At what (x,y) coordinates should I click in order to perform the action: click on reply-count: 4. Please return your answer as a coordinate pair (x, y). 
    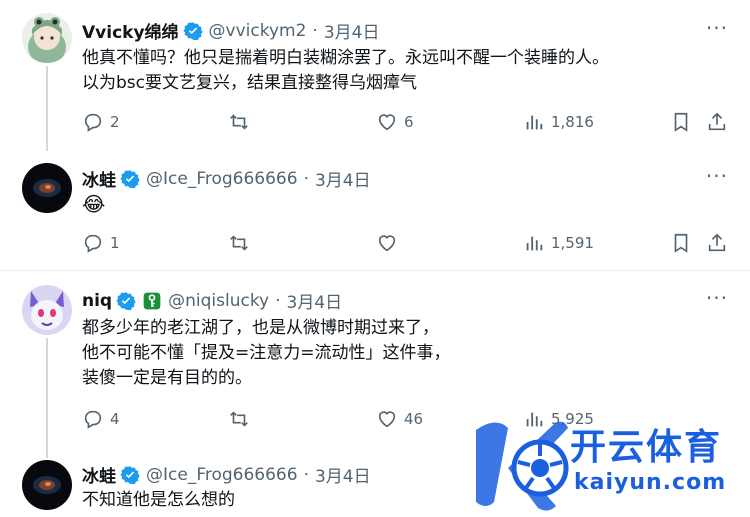
    Looking at the image, I should click on (115, 419).